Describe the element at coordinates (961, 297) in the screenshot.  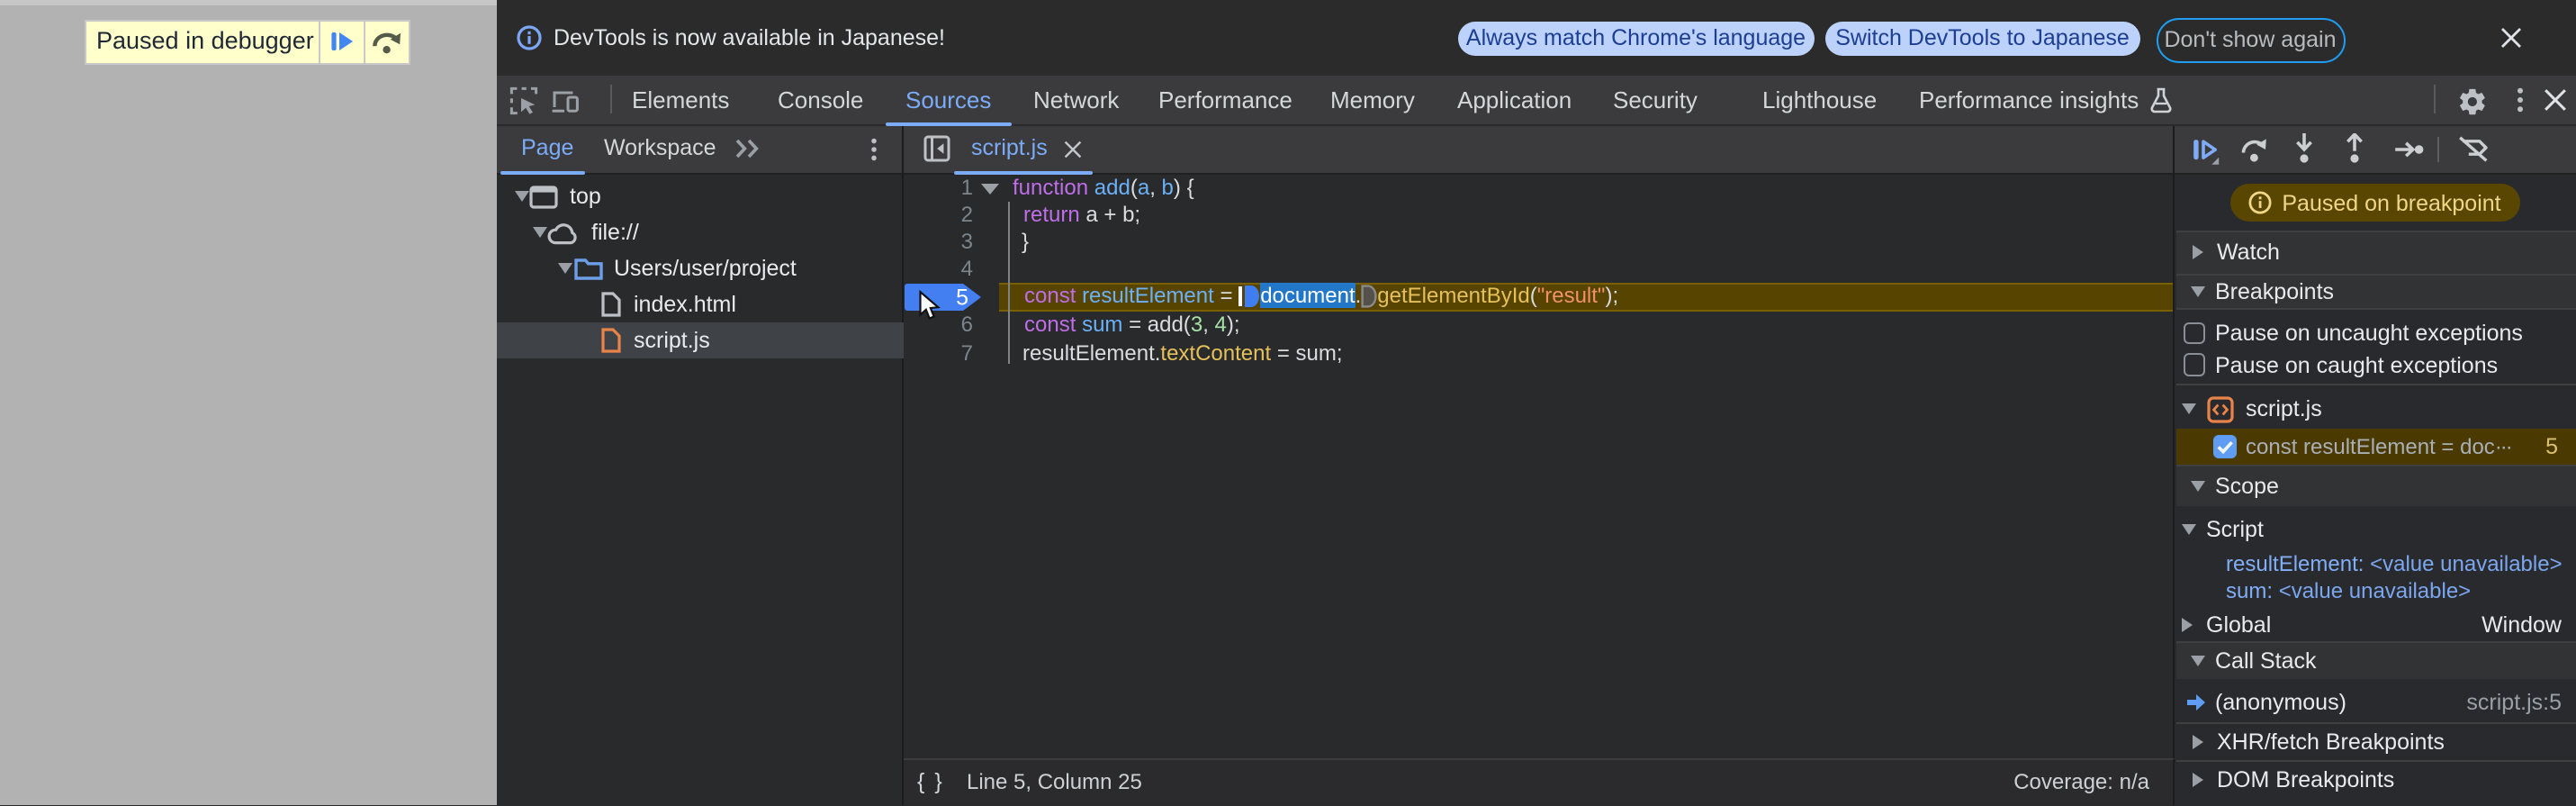
I see `svg-text: 5` at that location.